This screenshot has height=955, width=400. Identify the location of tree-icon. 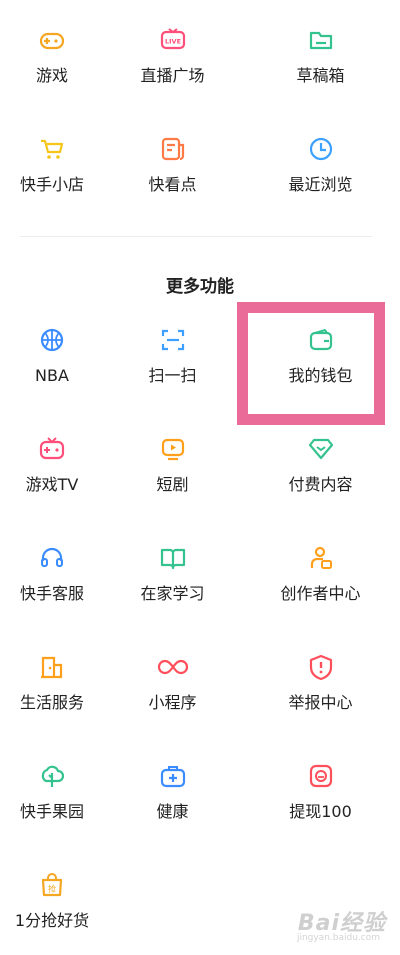
(52, 776).